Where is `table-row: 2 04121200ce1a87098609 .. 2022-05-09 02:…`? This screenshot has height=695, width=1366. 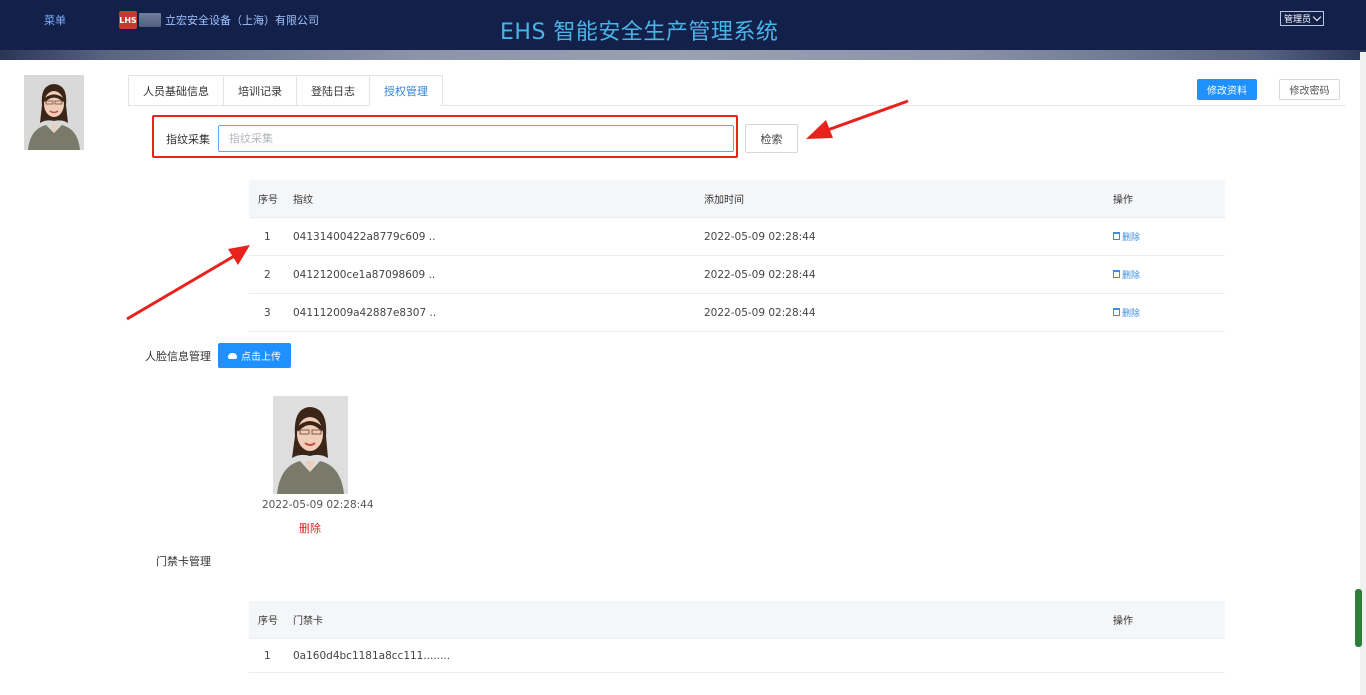 table-row: 2 04121200ce1a87098609 .. 2022-05-09 02:… is located at coordinates (737, 275).